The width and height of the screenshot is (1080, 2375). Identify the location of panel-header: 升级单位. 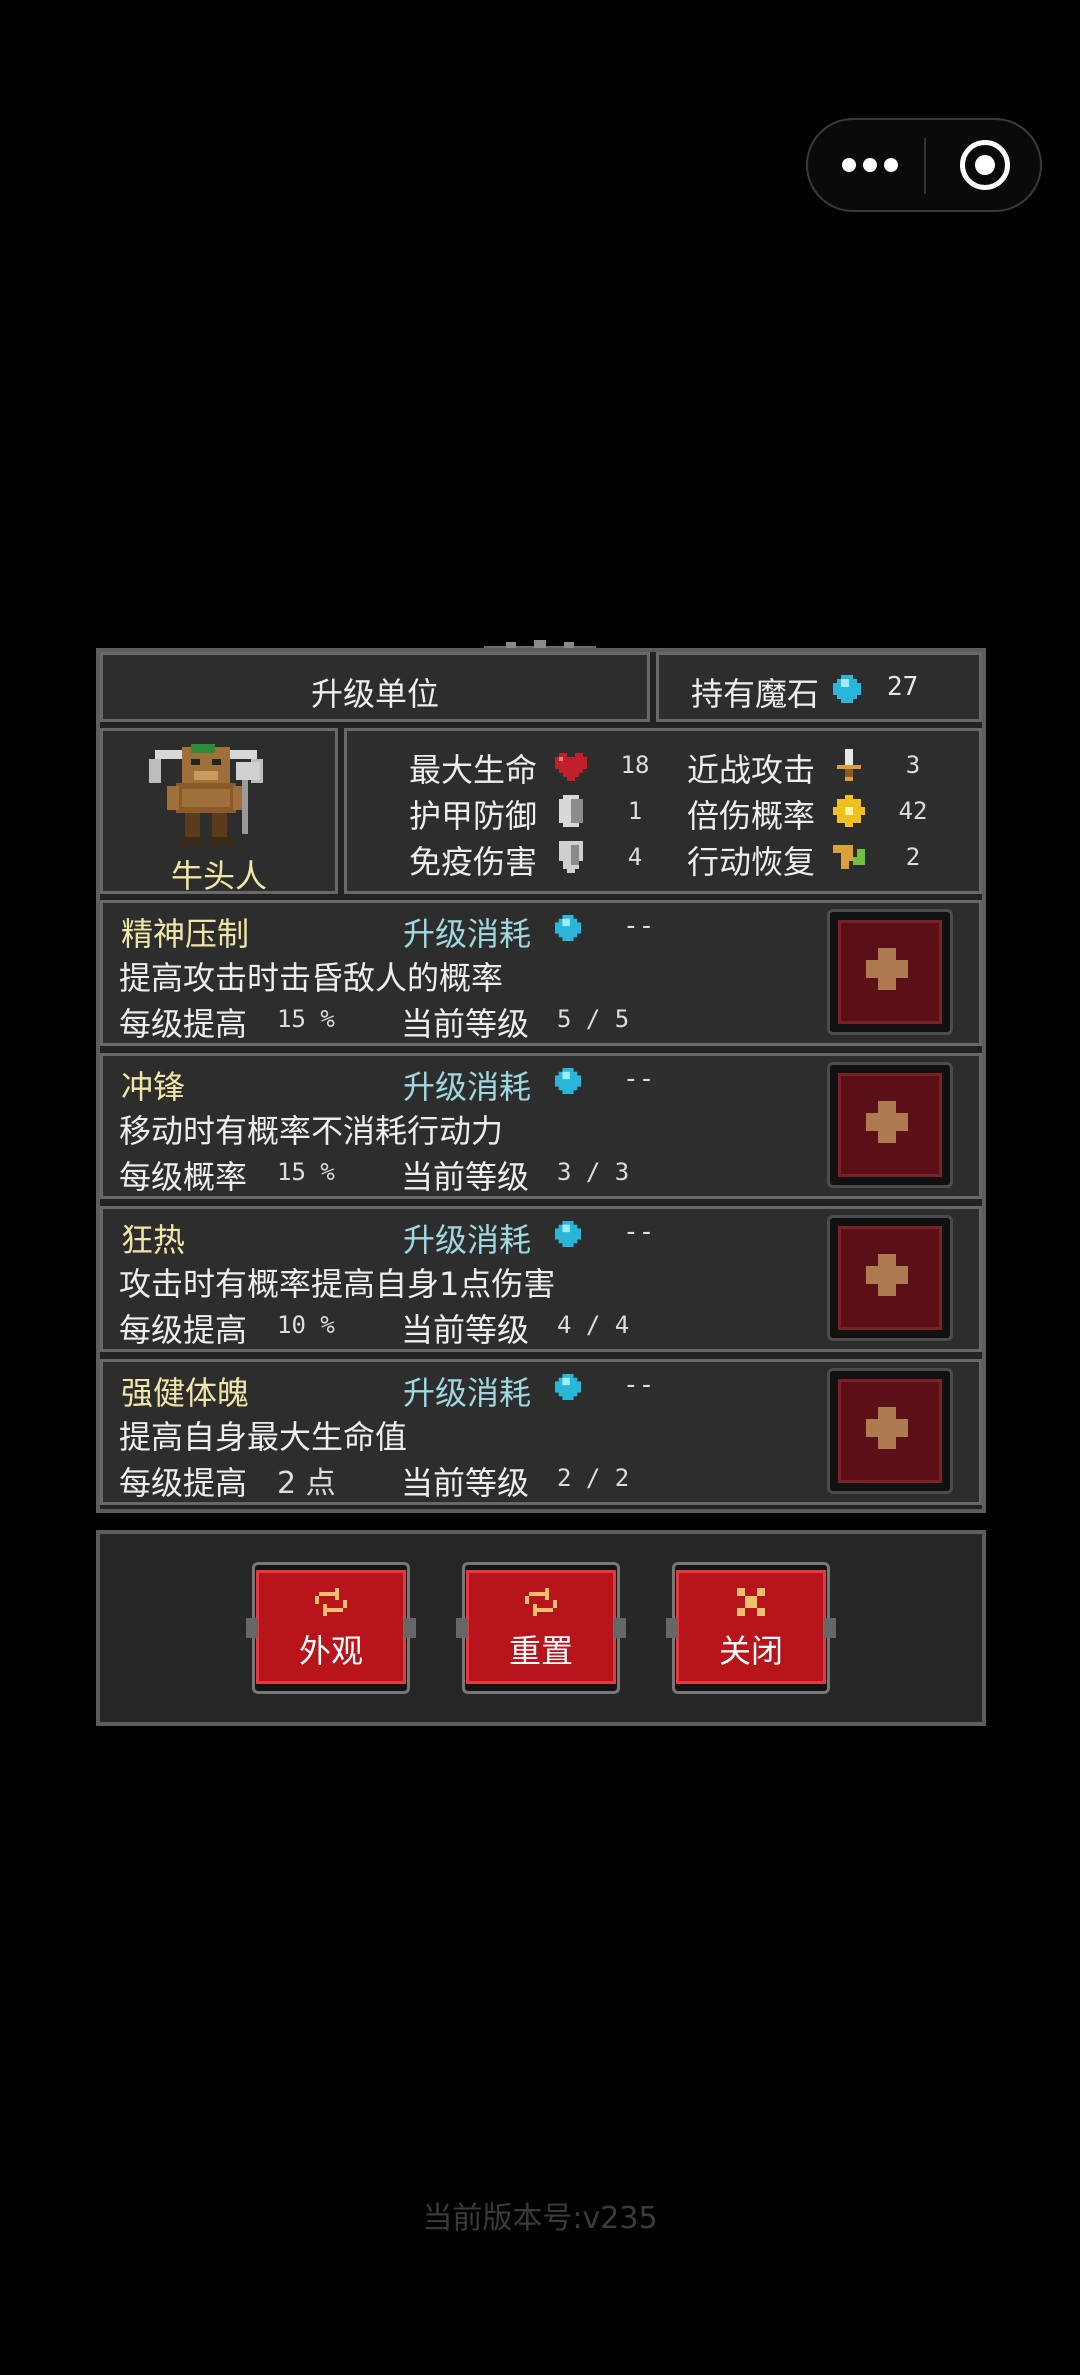
(375, 687).